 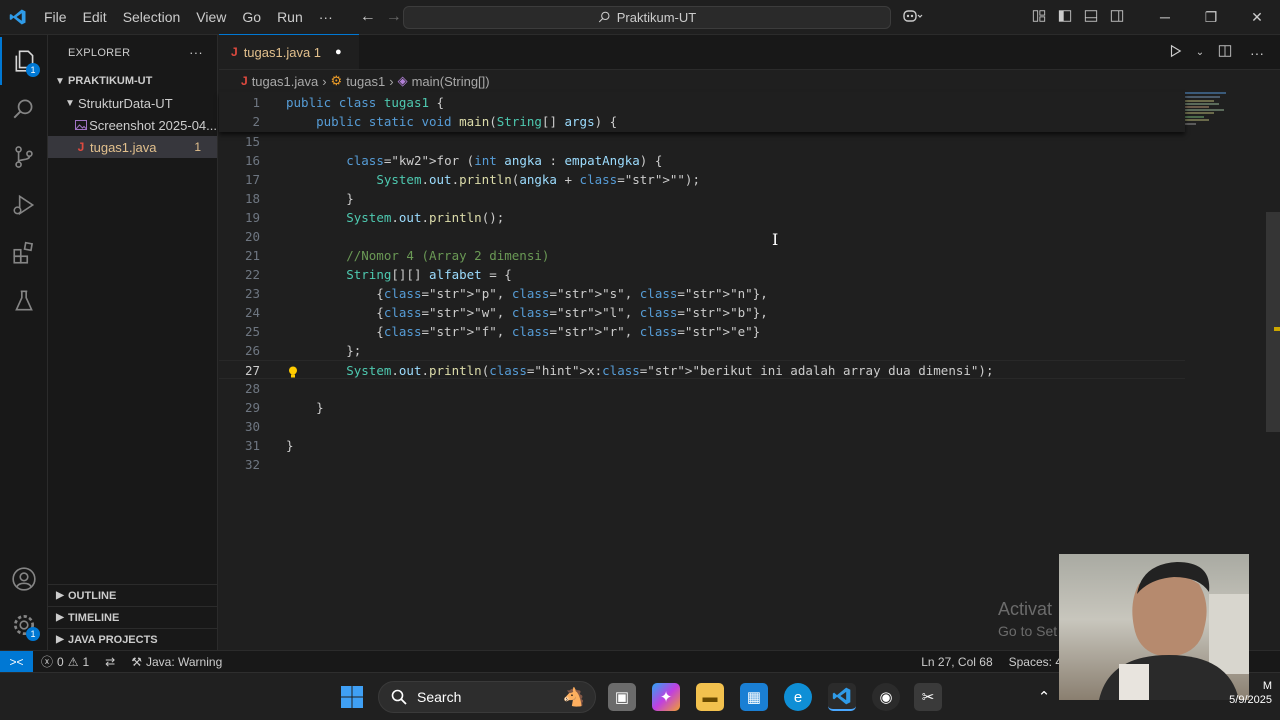 I want to click on settings-gear-icon: 1, so click(x=24, y=625).